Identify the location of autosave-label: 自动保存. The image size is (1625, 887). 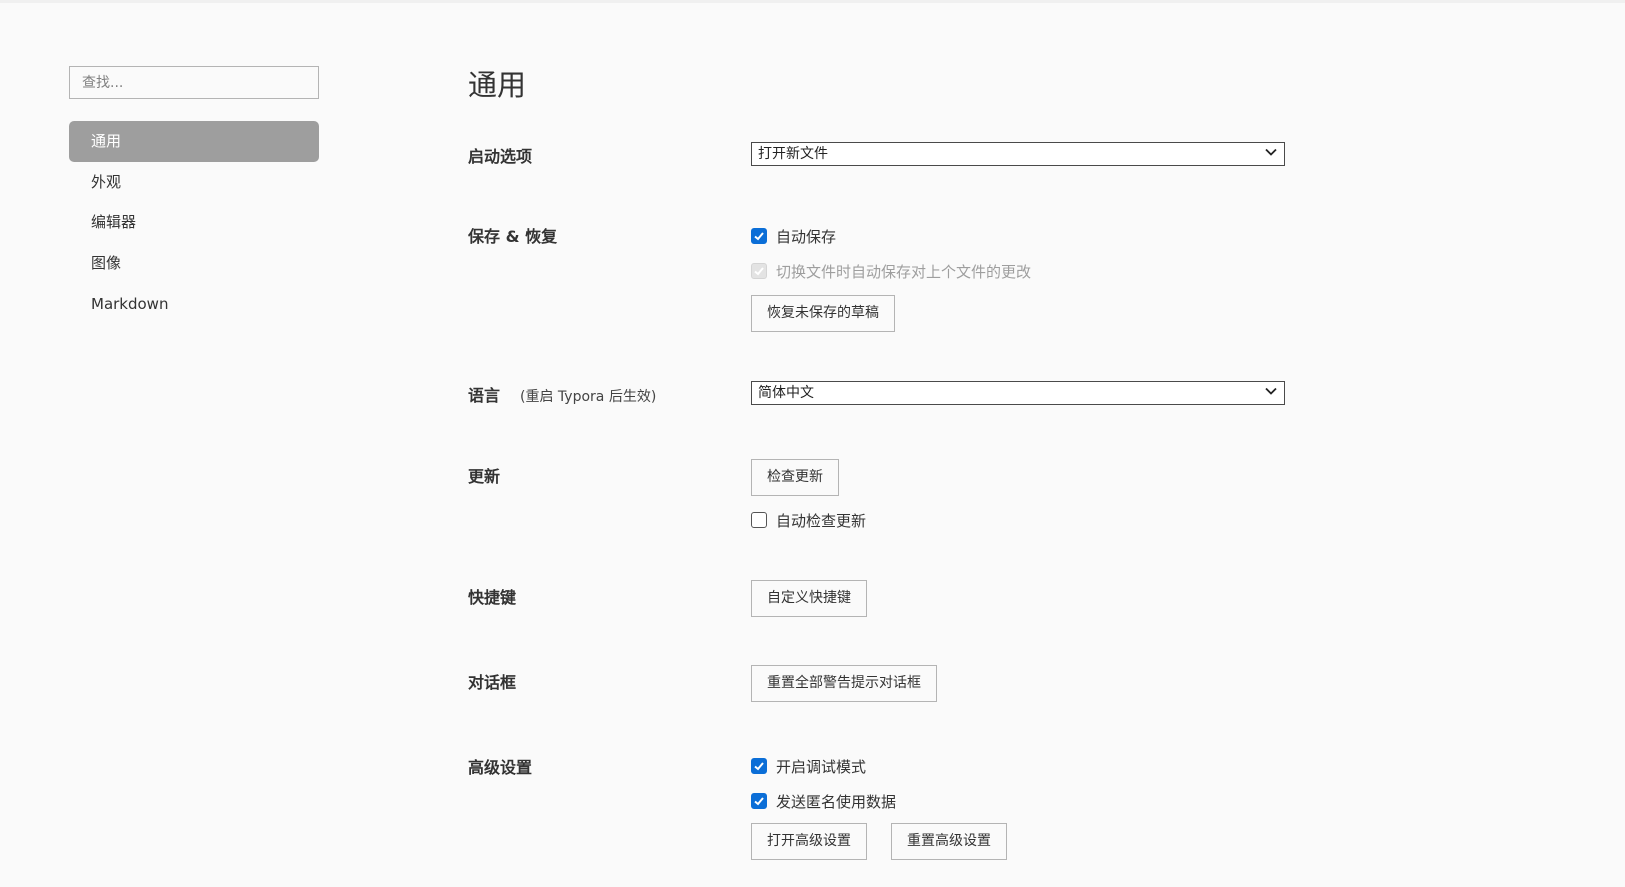
(806, 236).